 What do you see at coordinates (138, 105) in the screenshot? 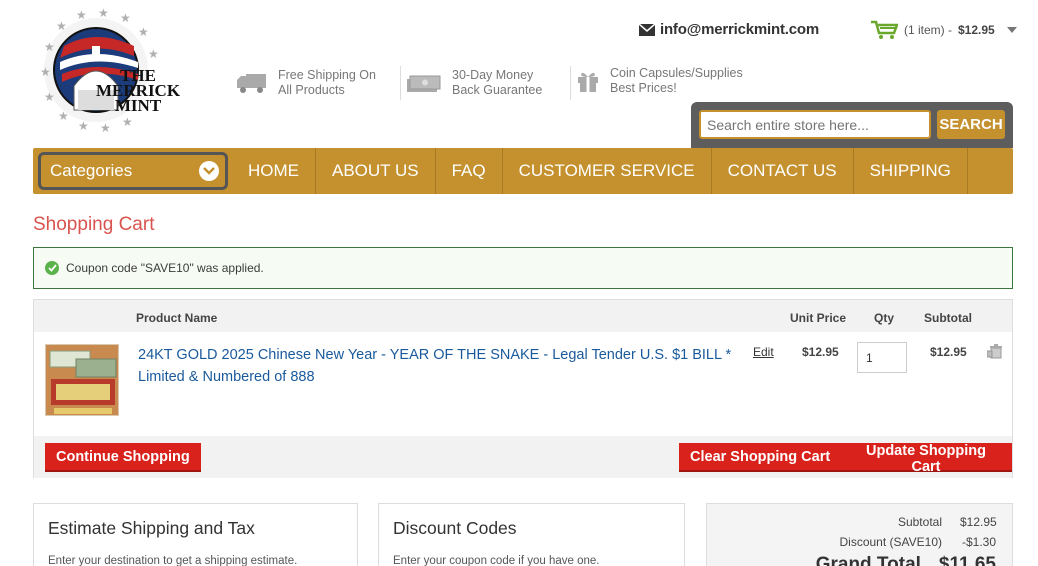
I see `logo-line-3: MINT` at bounding box center [138, 105].